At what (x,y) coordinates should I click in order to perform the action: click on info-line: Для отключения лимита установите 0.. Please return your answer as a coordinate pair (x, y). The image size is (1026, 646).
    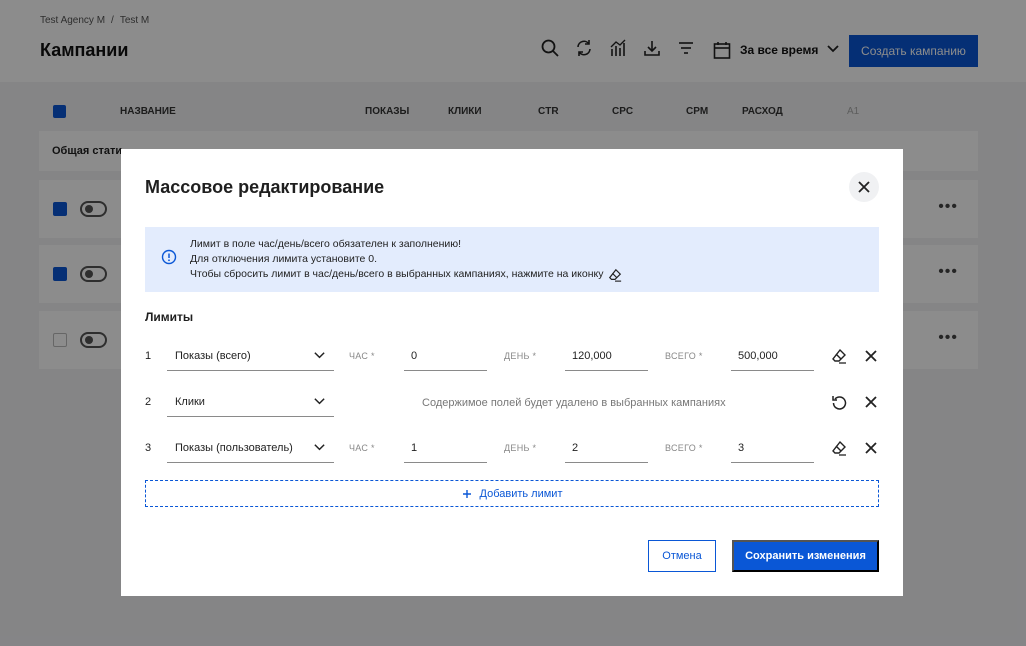
    Looking at the image, I should click on (284, 259).